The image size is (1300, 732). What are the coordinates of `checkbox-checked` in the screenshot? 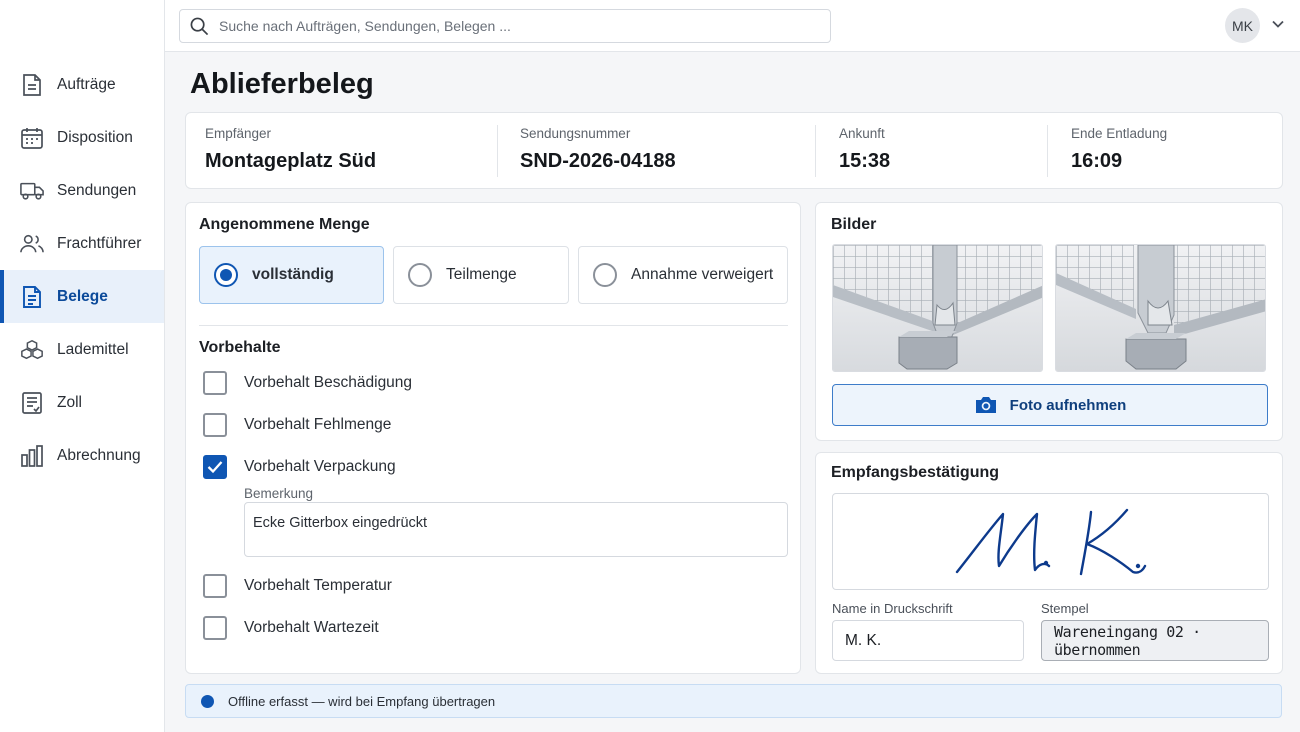 It's located at (215, 467).